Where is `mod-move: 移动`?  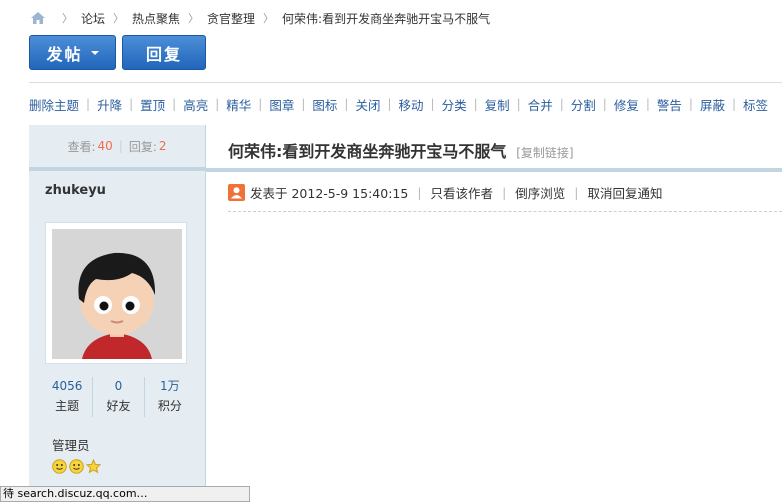
mod-move: 移动 is located at coordinates (411, 104).